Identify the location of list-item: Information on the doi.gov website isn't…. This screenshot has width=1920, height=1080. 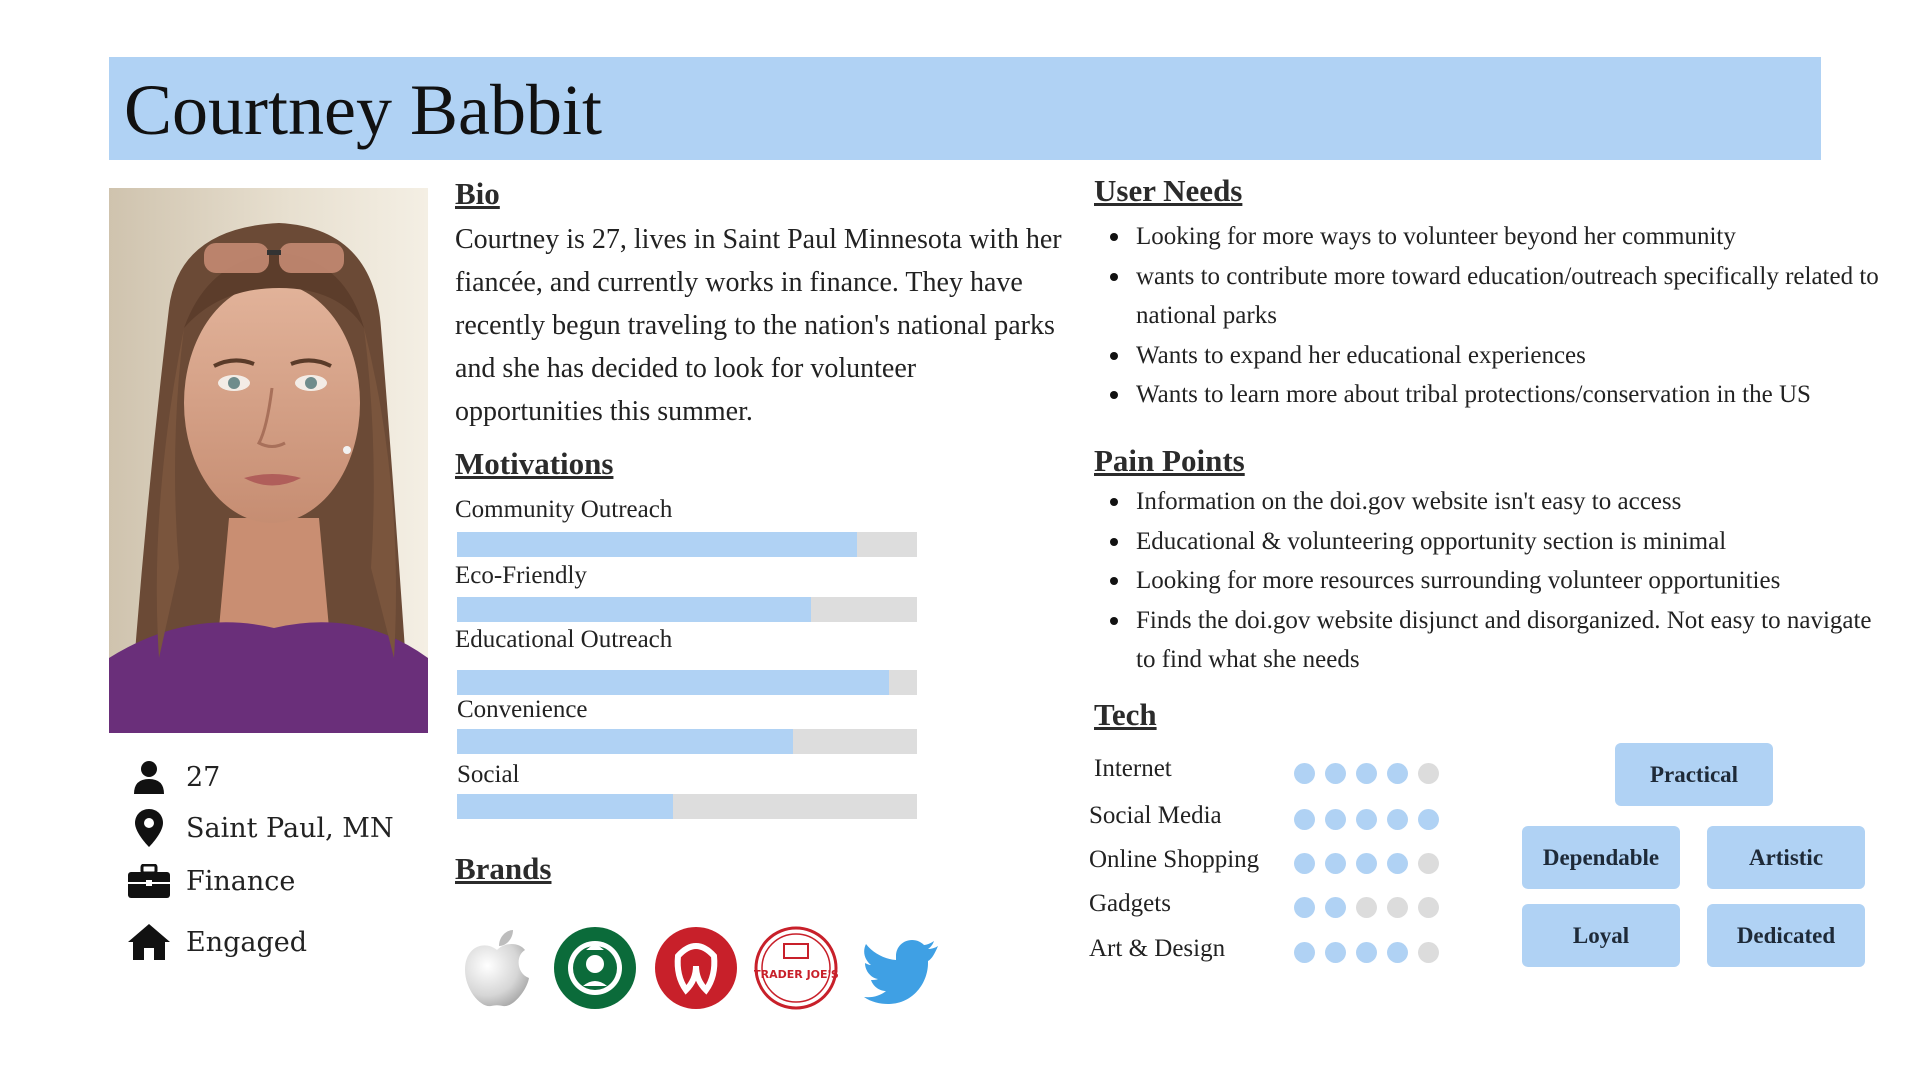
(1490, 502).